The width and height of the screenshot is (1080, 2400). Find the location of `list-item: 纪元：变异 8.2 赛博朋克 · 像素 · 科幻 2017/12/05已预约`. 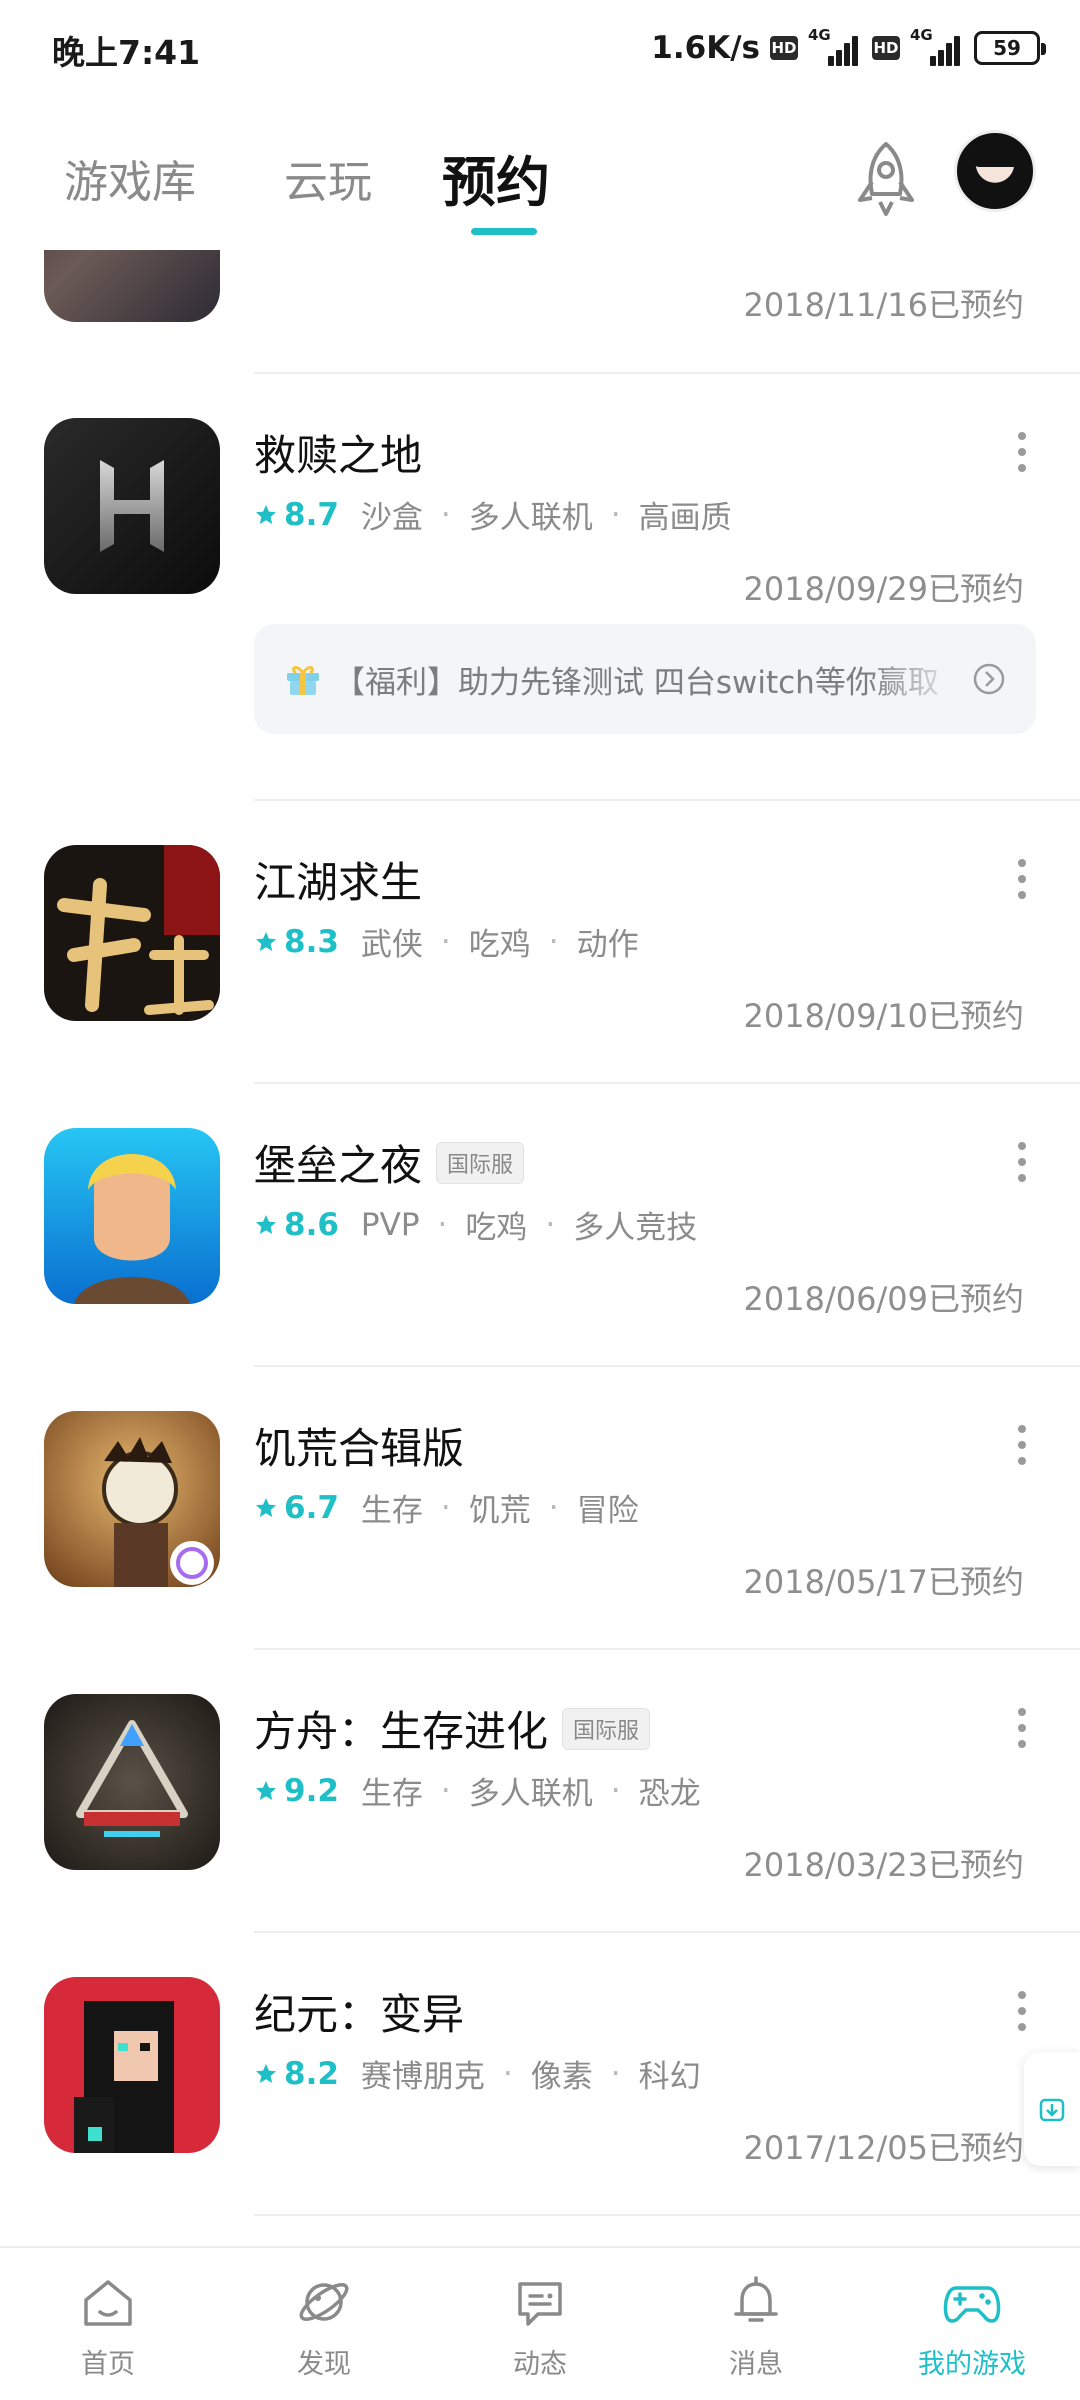

list-item: 纪元：变异 8.2 赛博朋克 · 像素 · 科幻 2017/12/05已预约 is located at coordinates (540, 2074).